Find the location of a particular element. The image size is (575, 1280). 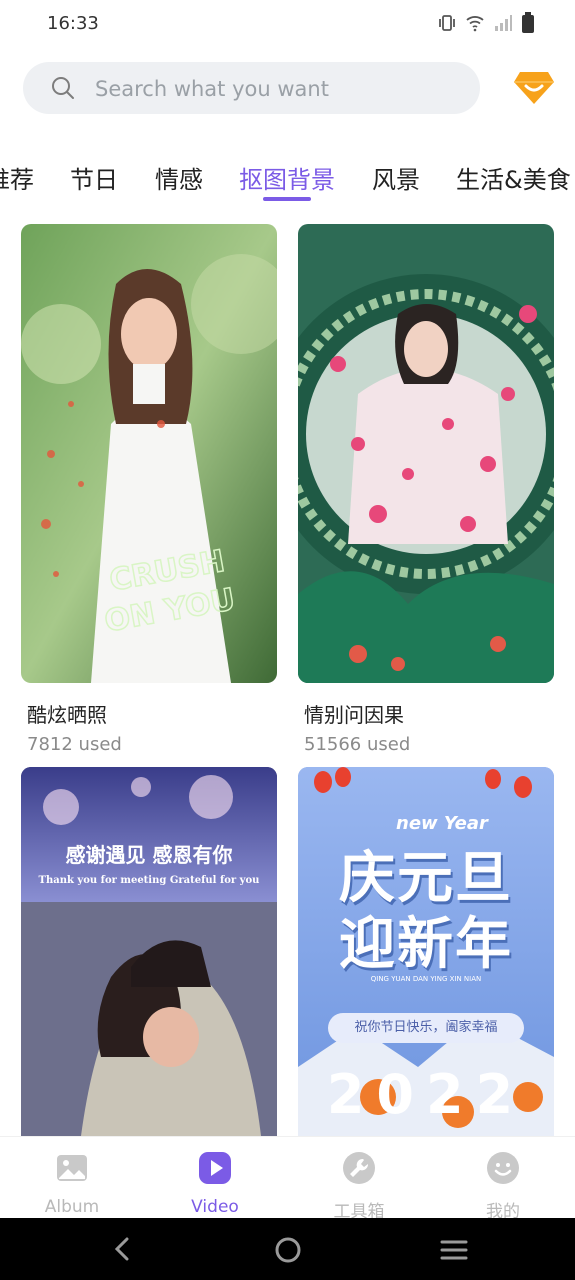

tab-recommended: 推荐 is located at coordinates (17, 177).